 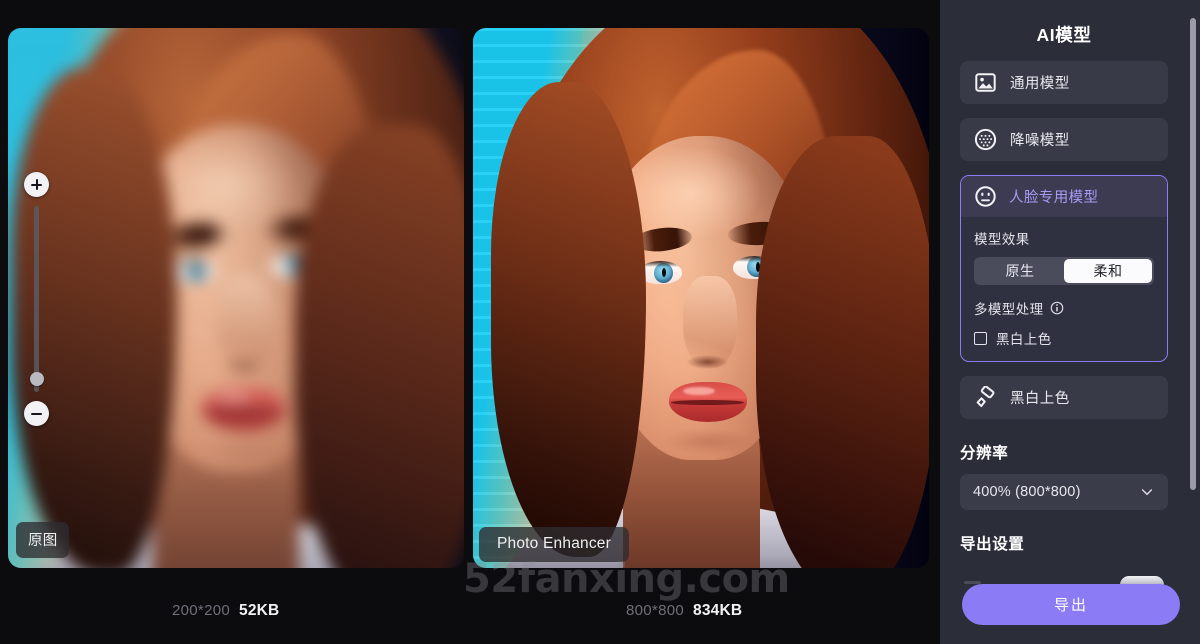 I want to click on colorize-checkbox-row: 黑白上色, so click(x=1064, y=338).